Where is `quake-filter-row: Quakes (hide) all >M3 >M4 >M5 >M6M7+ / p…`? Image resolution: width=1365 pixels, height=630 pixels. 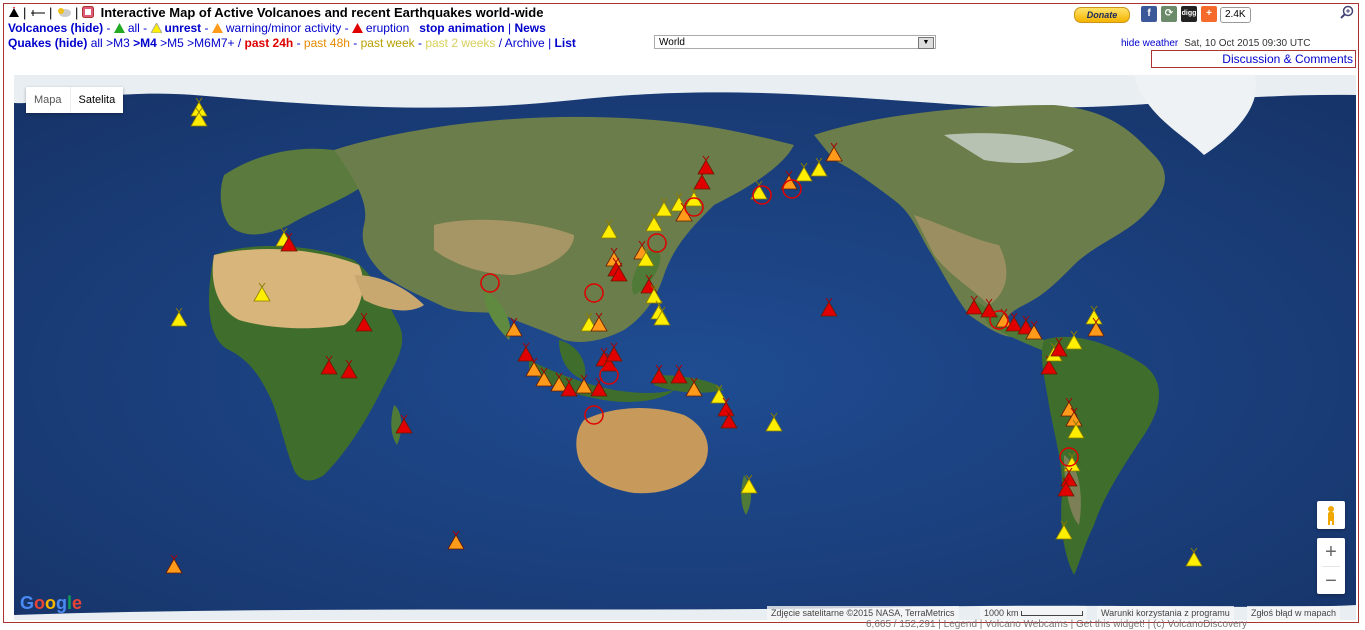
quake-filter-row: Quakes (hide) all >M3 >M4 >M5 >M6M7+ / p… is located at coordinates (292, 43).